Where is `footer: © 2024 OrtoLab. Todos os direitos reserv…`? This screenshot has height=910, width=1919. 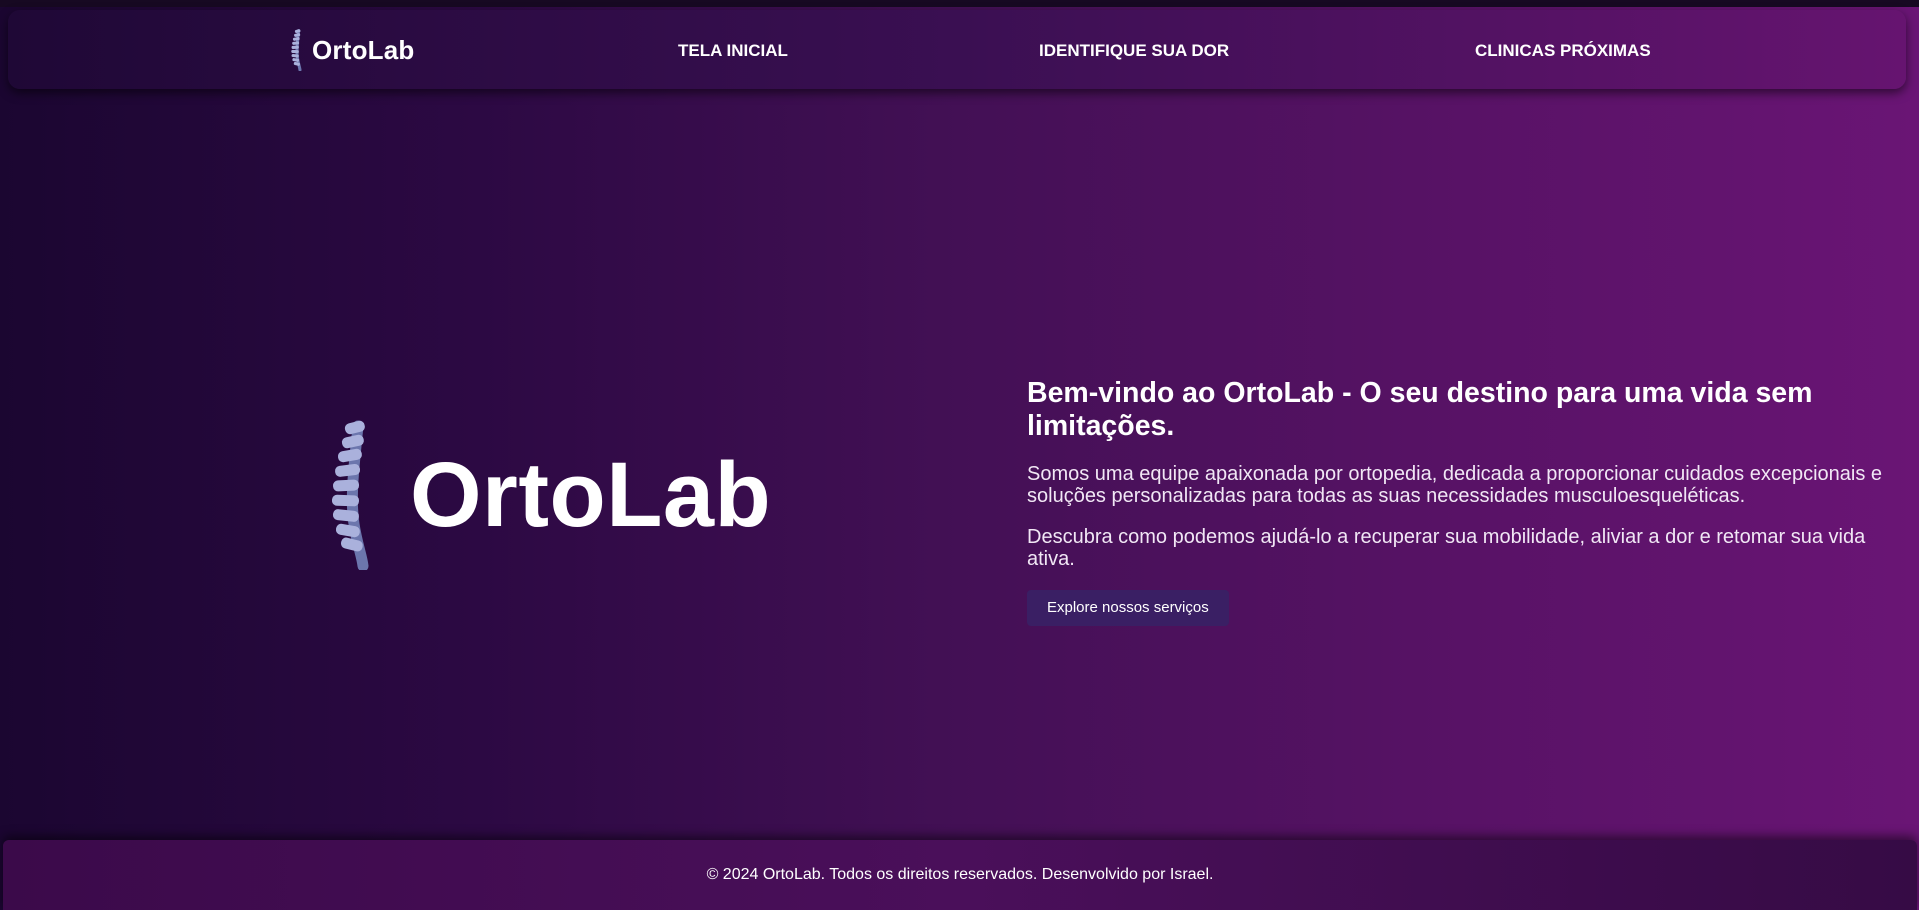
footer: © 2024 OrtoLab. Todos os direitos reserv… is located at coordinates (960, 875).